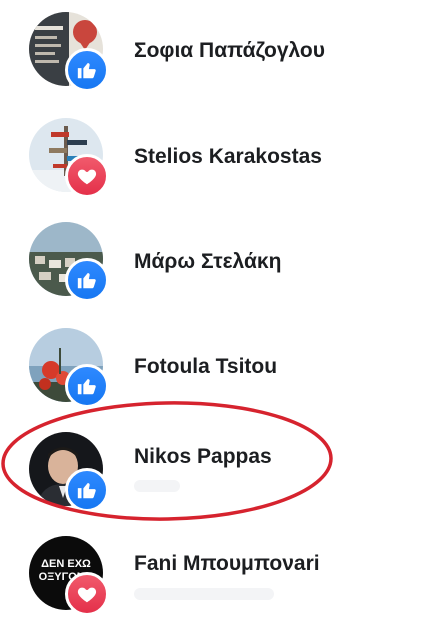 This screenshot has height=629, width=436. What do you see at coordinates (167, 461) in the screenshot?
I see `highlight-ellipse` at bounding box center [167, 461].